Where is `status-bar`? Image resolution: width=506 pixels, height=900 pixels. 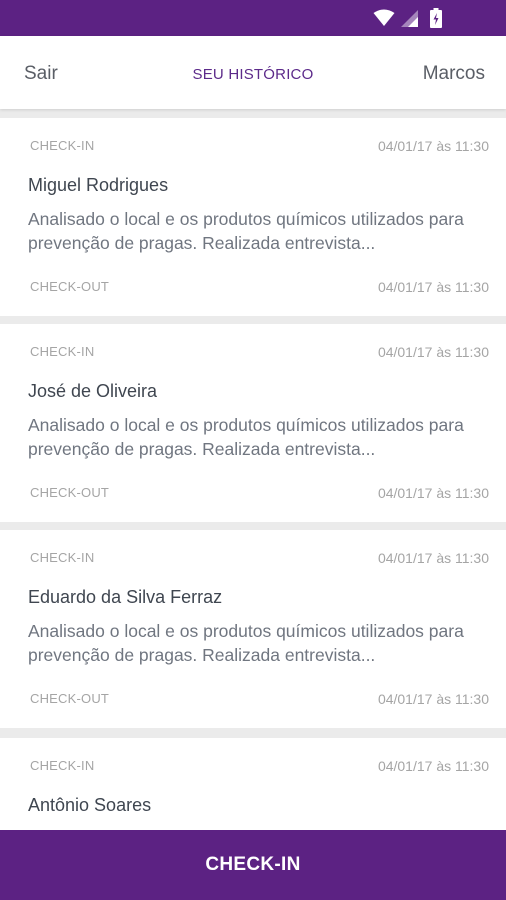 status-bar is located at coordinates (253, 18).